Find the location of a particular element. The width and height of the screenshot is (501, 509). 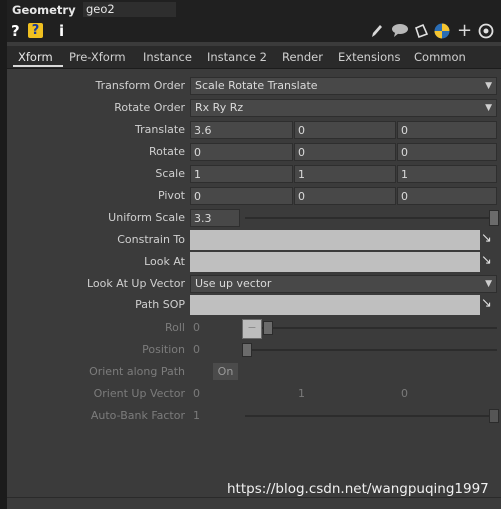

position-value: 0 is located at coordinates (196, 349).